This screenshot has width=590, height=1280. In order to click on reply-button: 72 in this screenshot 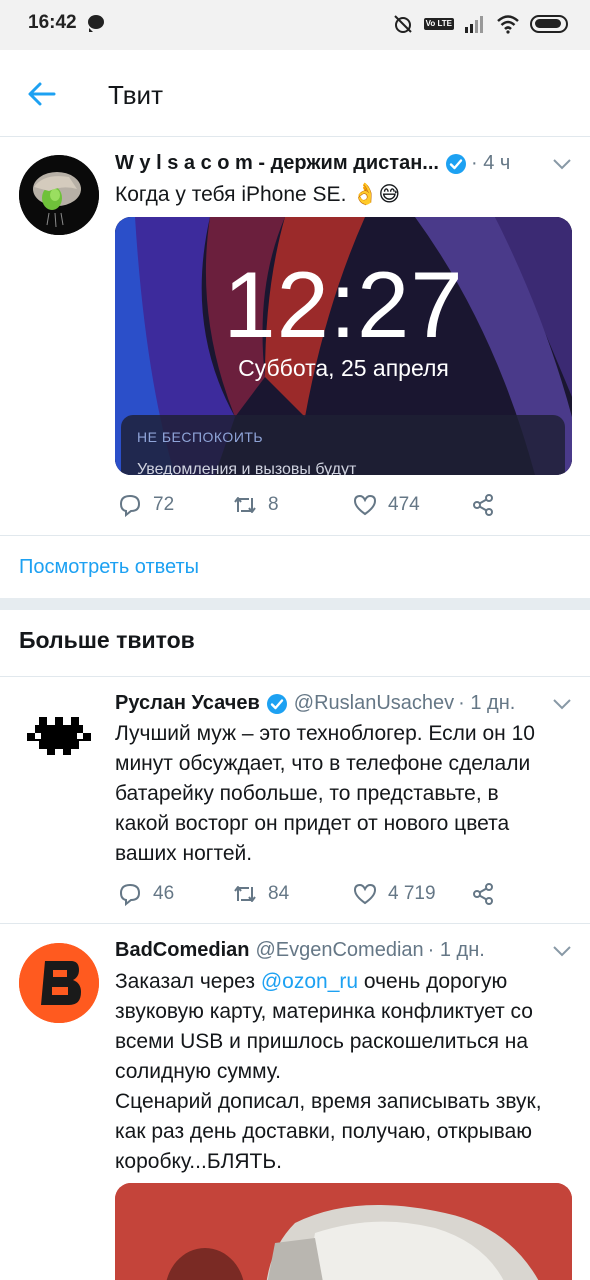, I will do `click(174, 505)`.